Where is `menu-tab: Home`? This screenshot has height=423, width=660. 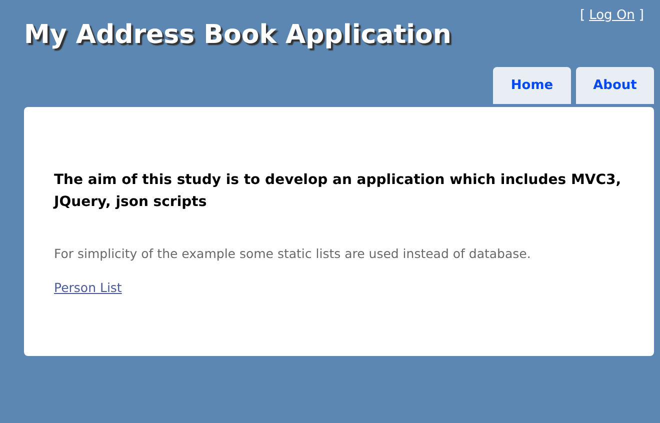 menu-tab: Home is located at coordinates (532, 85).